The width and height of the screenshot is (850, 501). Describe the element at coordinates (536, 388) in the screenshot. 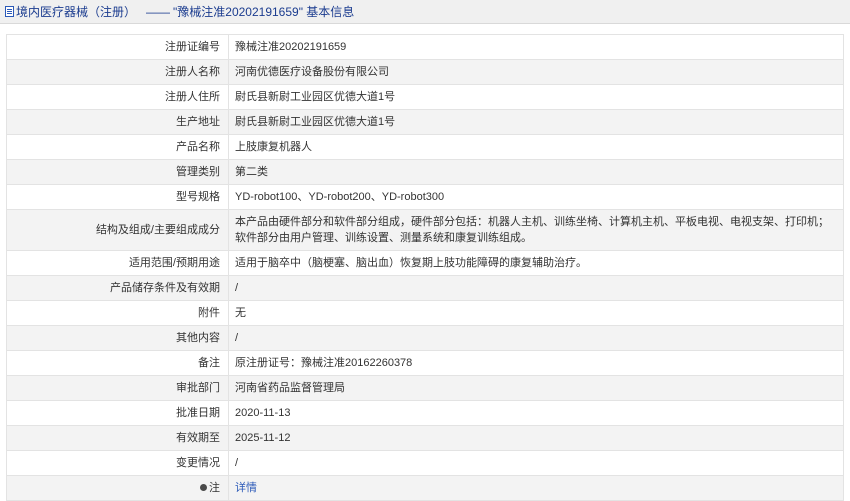

I see `row-value: 河南省药品监督管理局` at that location.